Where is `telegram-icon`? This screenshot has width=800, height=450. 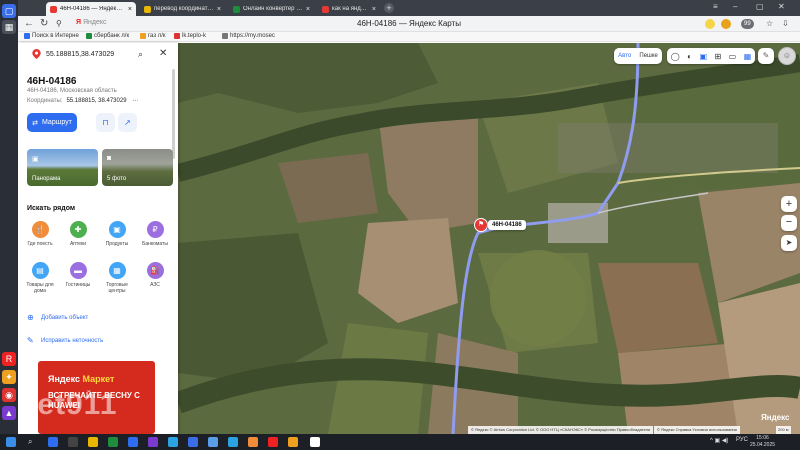
telegram-icon is located at coordinates (173, 442).